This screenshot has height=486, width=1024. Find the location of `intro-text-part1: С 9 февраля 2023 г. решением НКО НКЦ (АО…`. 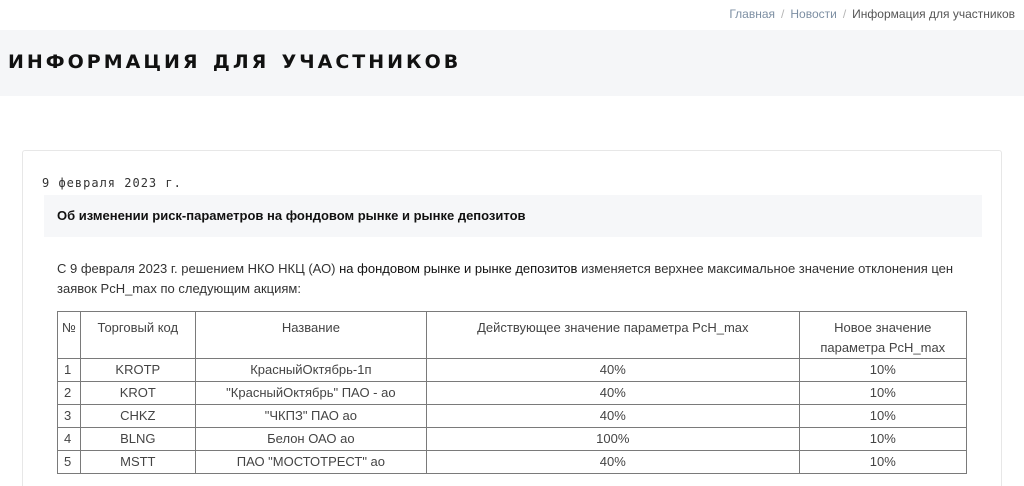

intro-text-part1: С 9 февраля 2023 г. решением НКО НКЦ (АО… is located at coordinates (198, 268).